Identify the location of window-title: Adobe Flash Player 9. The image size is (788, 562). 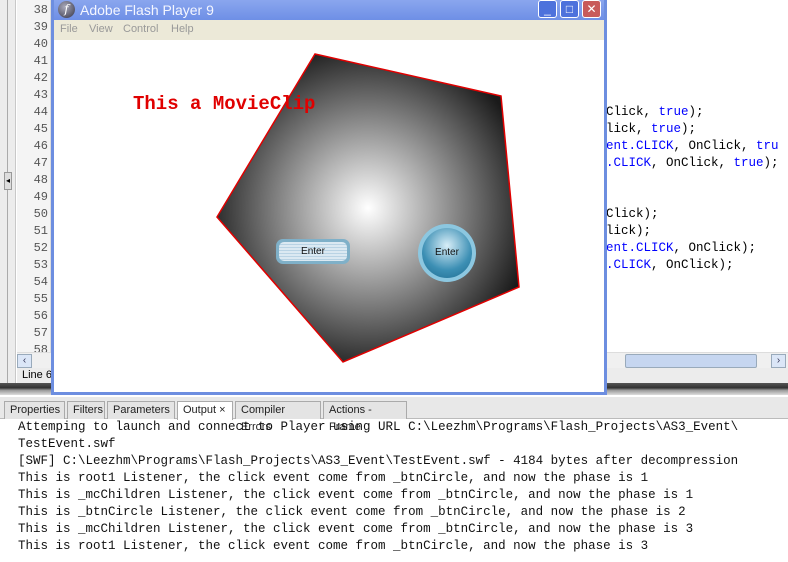
(147, 10).